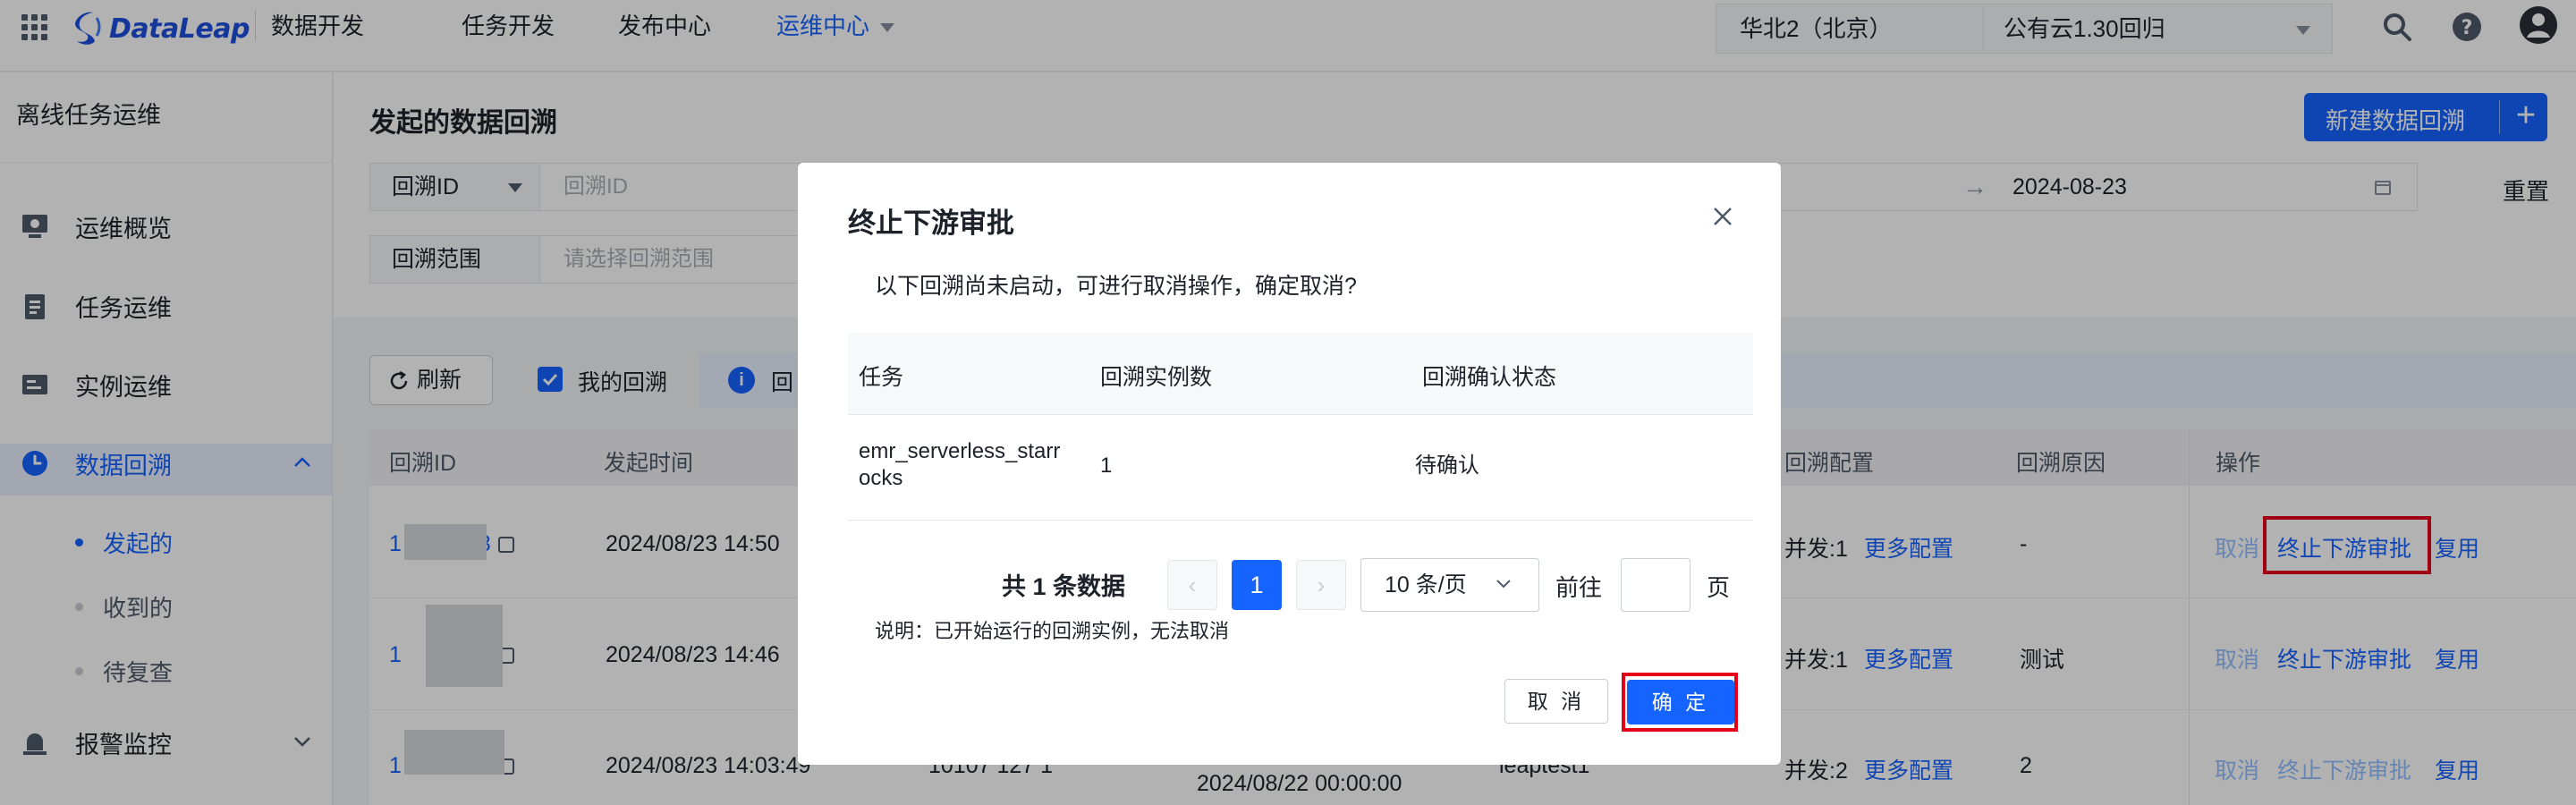 The image size is (2576, 805). Describe the element at coordinates (931, 223) in the screenshot. I see `dialog-title: 终止下游审批` at that location.